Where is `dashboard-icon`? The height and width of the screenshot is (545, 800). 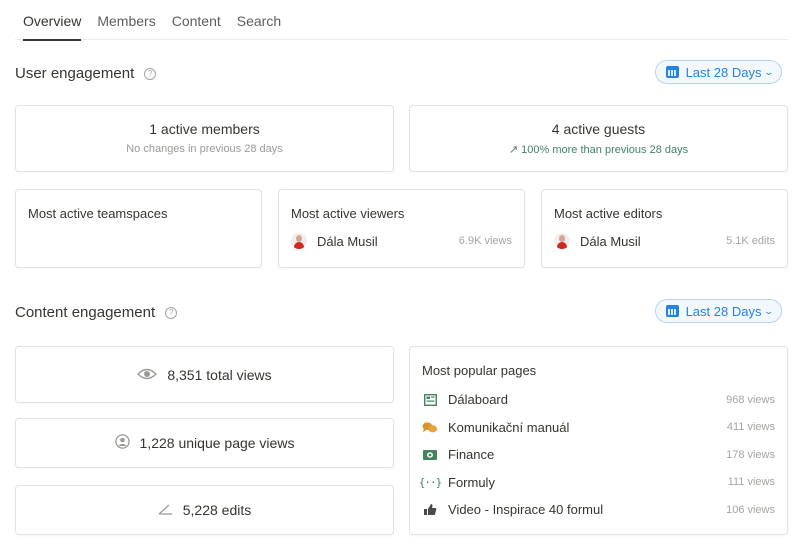
dashboard-icon is located at coordinates (430, 400).